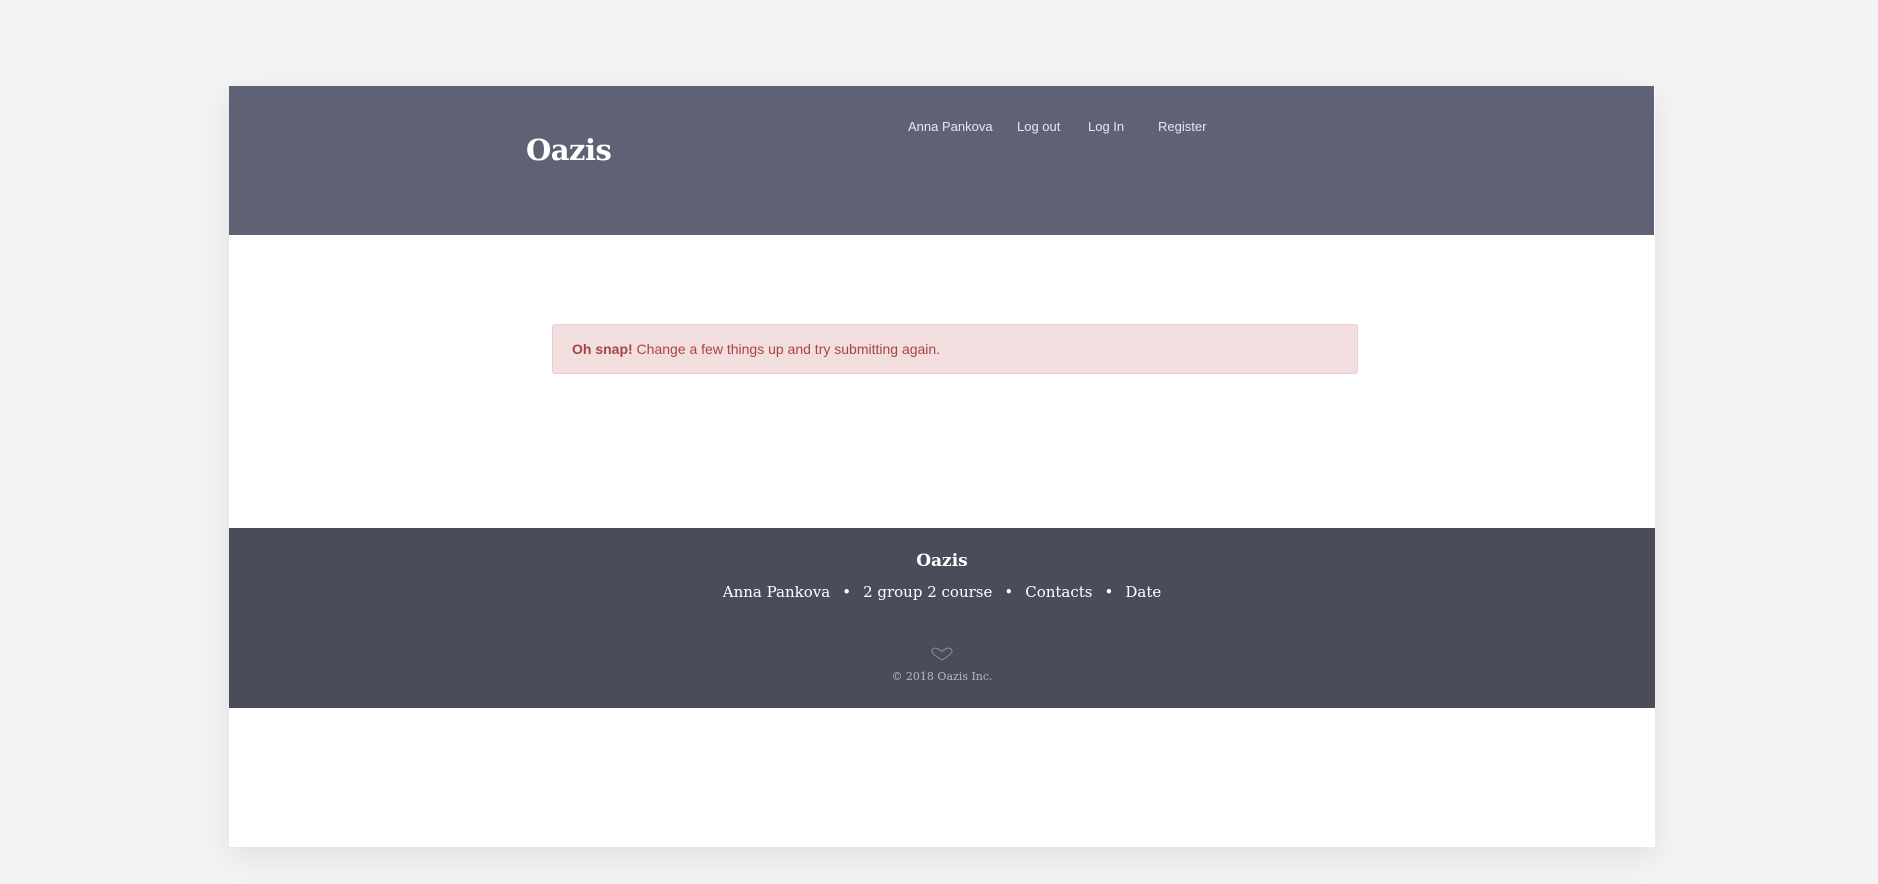 This screenshot has height=884, width=1878. What do you see at coordinates (569, 150) in the screenshot?
I see `site-logo: Oazis` at bounding box center [569, 150].